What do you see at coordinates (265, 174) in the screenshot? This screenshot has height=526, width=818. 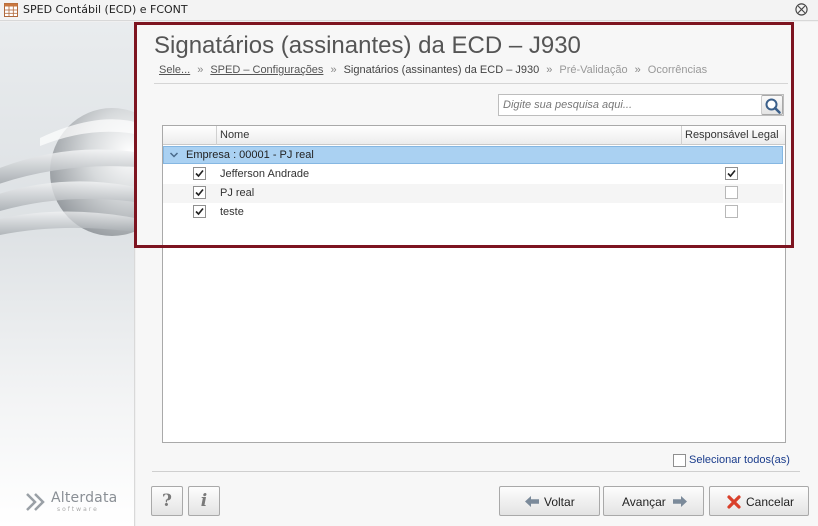 I see `row-name: Jefferson Andrade` at bounding box center [265, 174].